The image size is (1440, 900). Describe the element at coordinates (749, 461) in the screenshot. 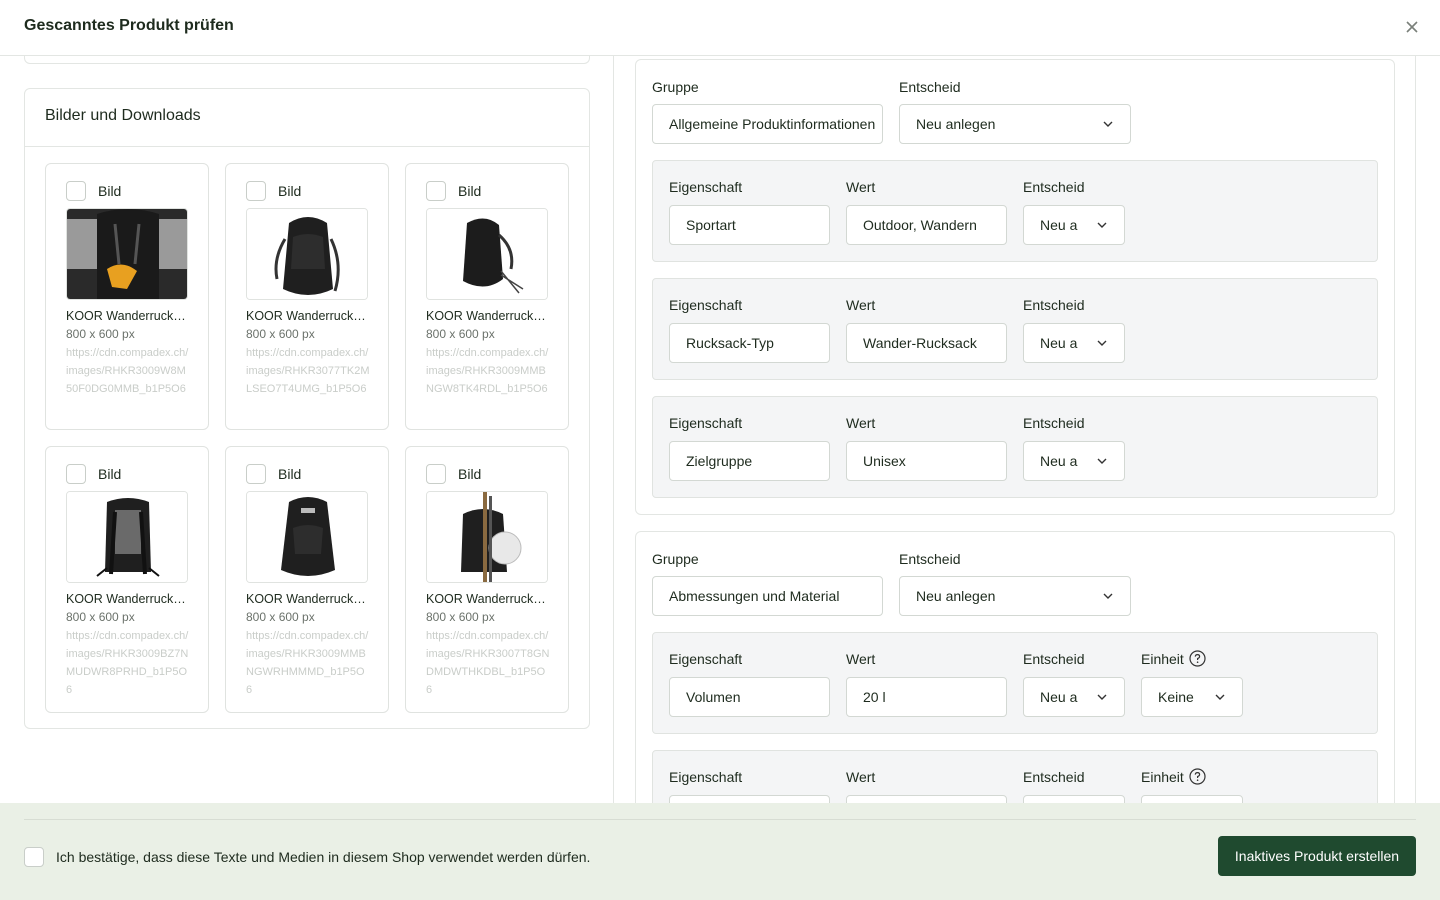

I see `property-input: Zielgruppe` at that location.